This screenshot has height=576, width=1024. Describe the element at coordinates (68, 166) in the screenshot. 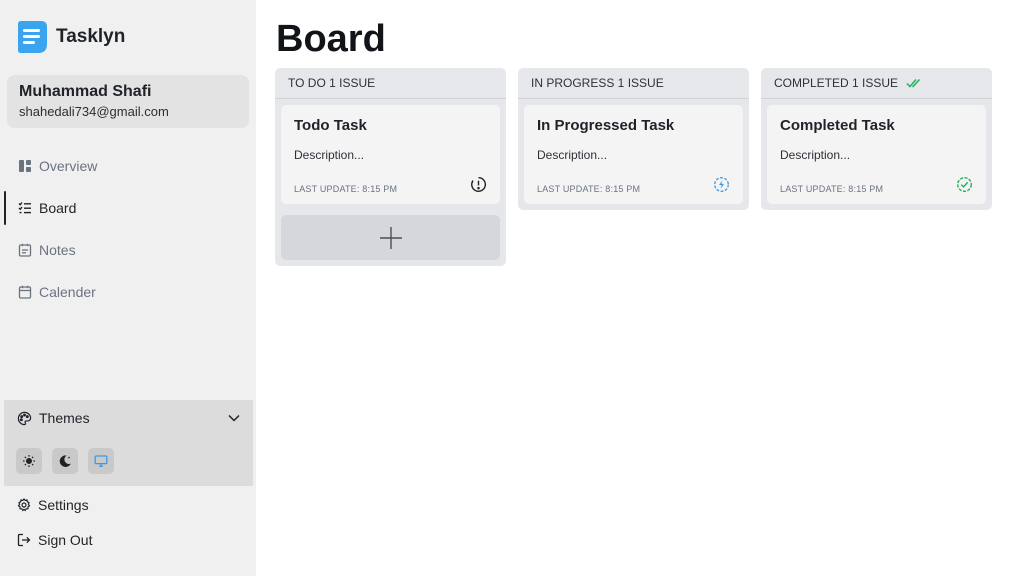

I see `sidebar-item-label: Overview` at that location.